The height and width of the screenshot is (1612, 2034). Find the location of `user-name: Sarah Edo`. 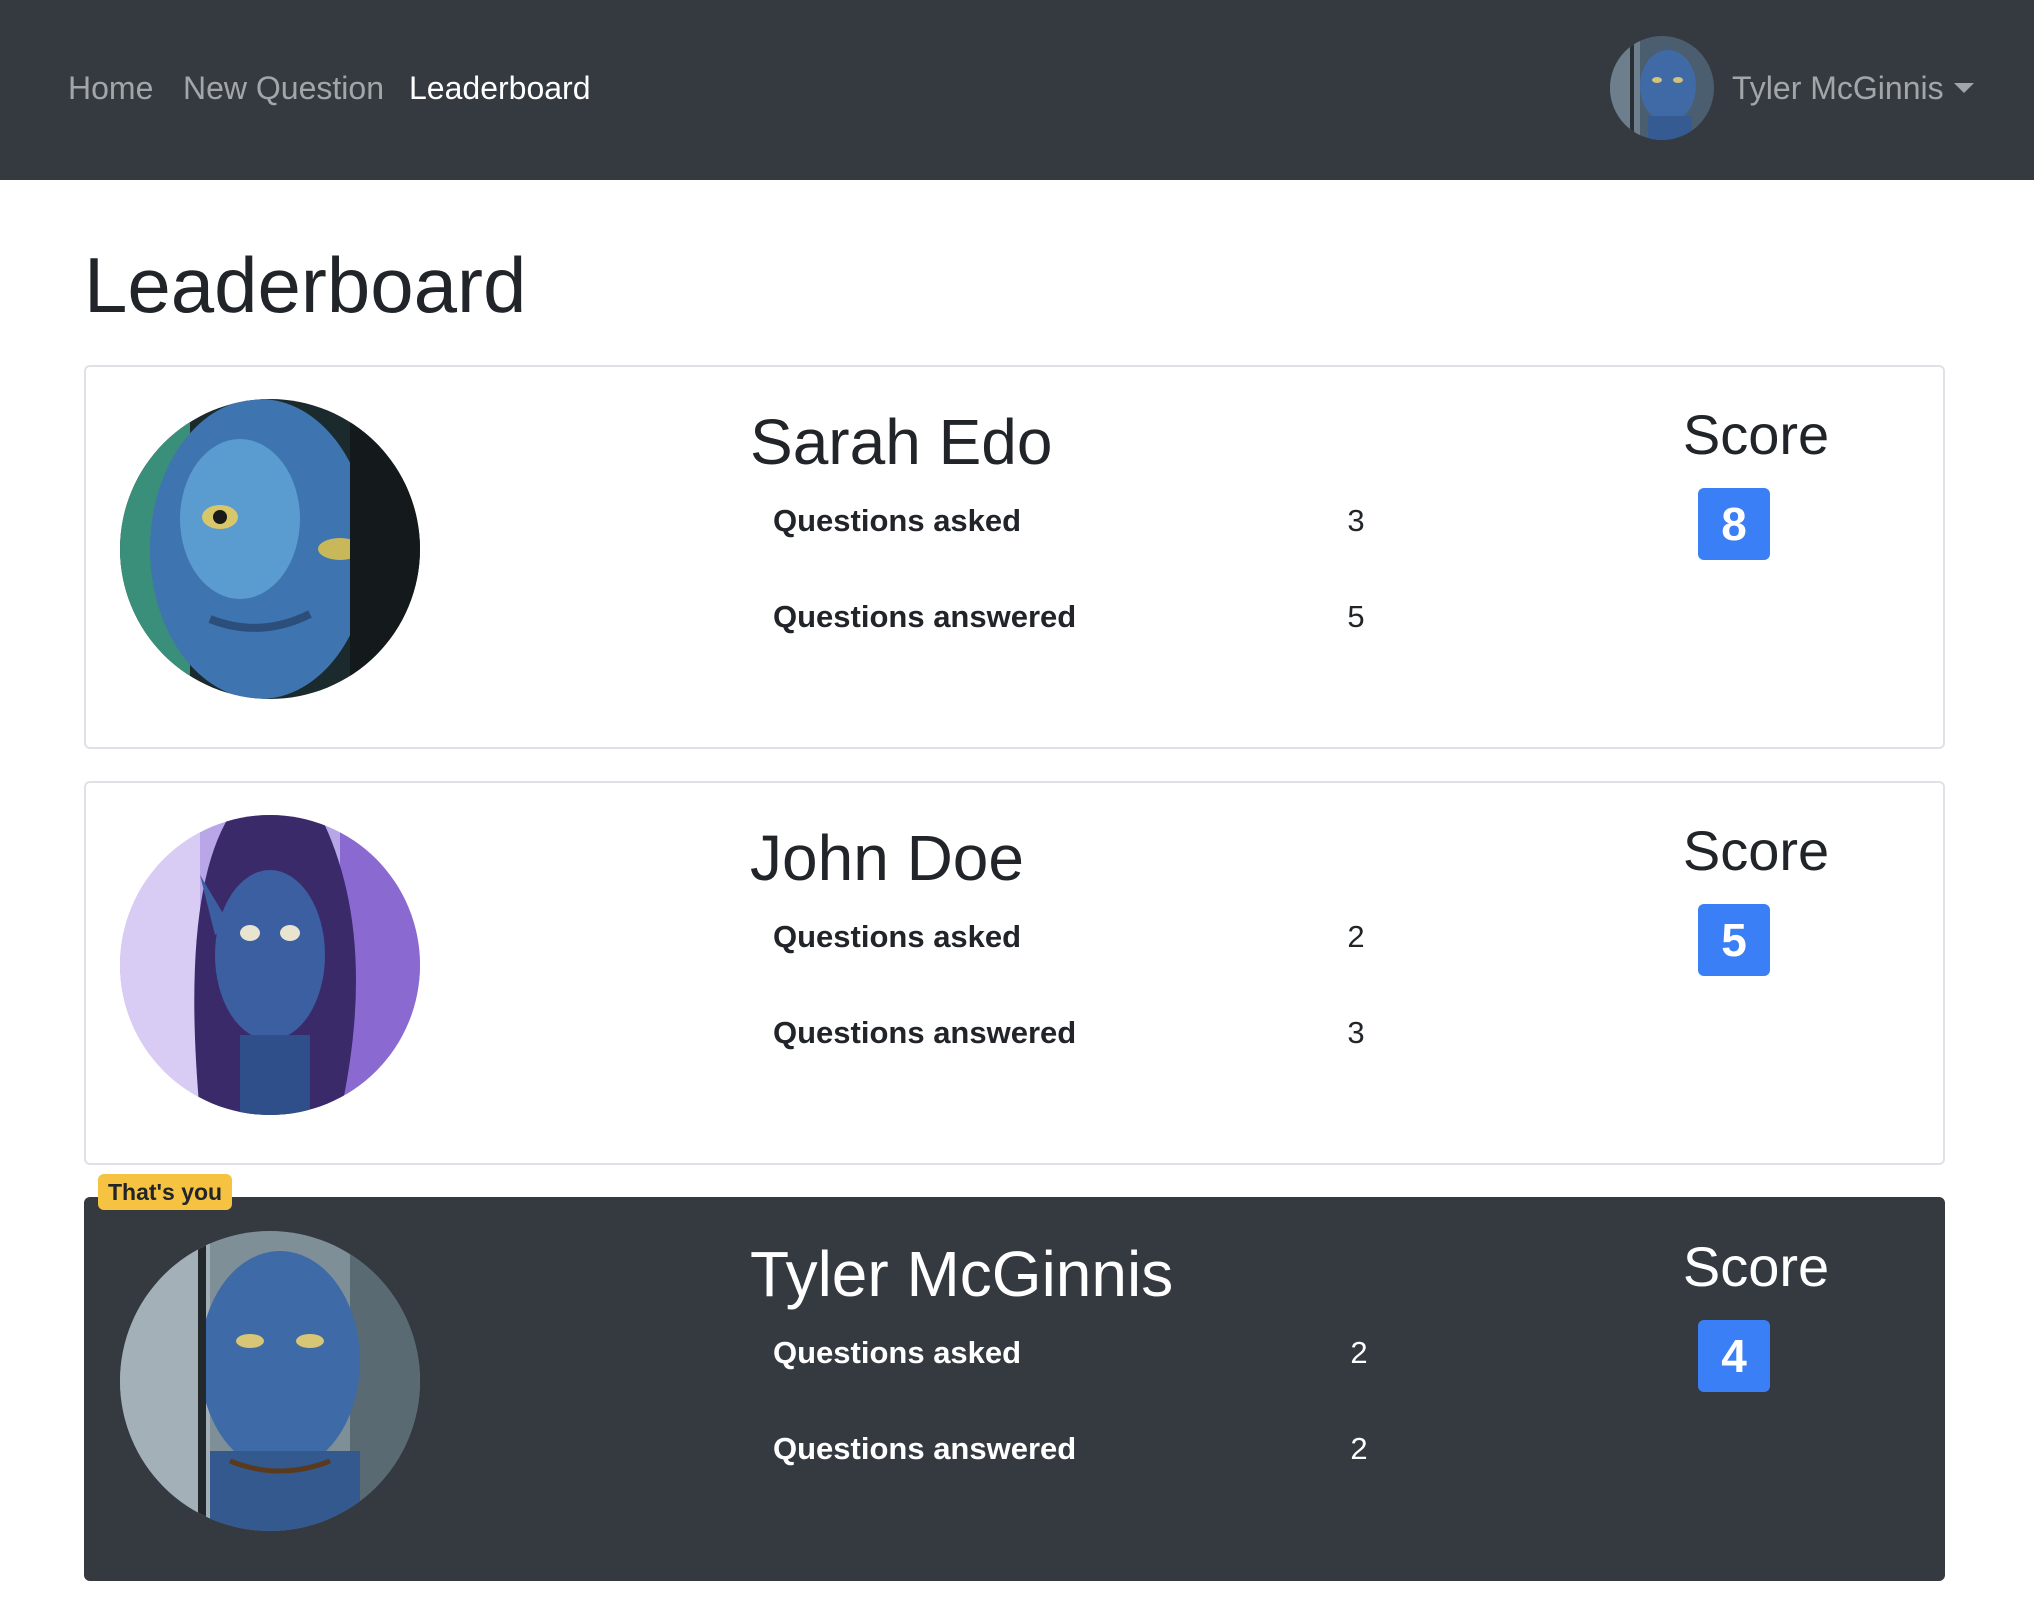

user-name: Sarah Edo is located at coordinates (901, 442).